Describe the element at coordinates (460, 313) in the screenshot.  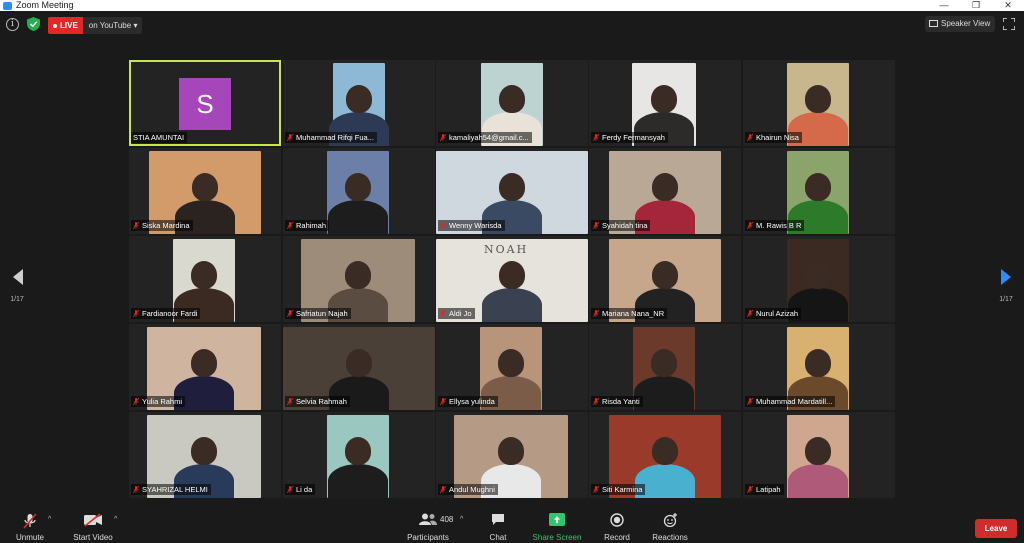
I see `participant-name-label: Aldi Jo` at that location.